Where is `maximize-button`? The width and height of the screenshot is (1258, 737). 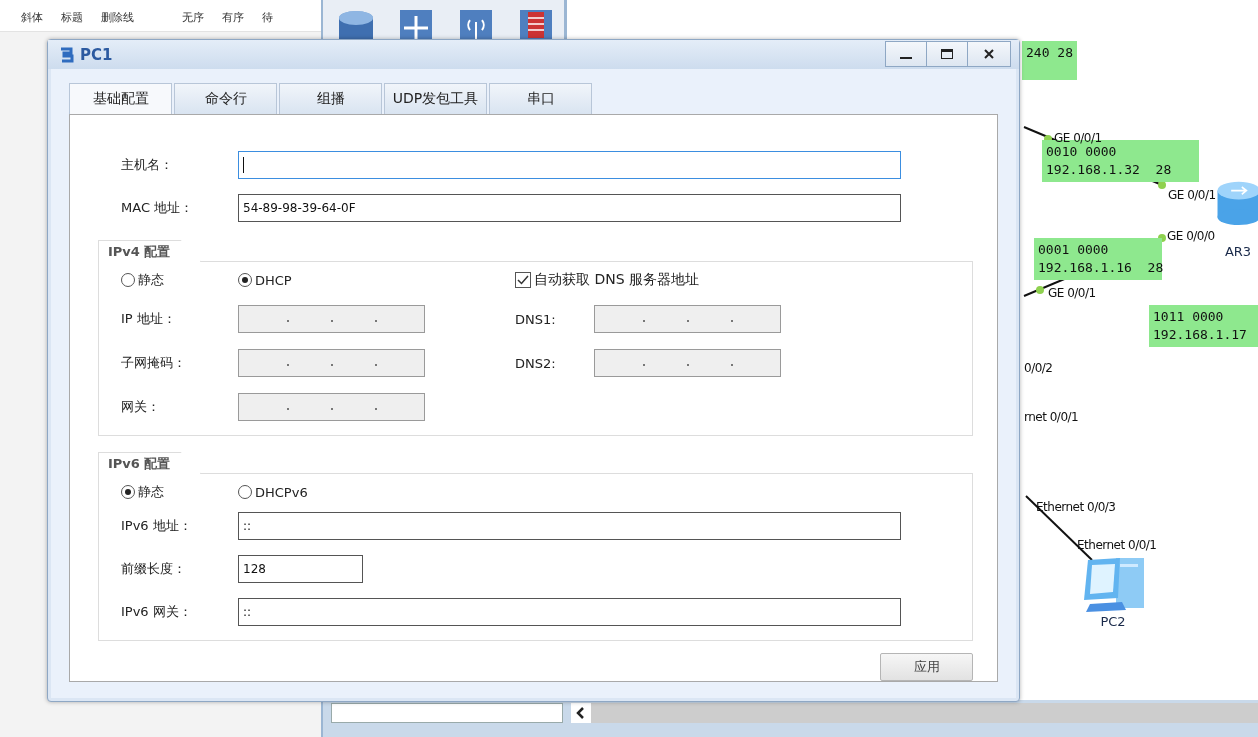 maximize-button is located at coordinates (947, 54).